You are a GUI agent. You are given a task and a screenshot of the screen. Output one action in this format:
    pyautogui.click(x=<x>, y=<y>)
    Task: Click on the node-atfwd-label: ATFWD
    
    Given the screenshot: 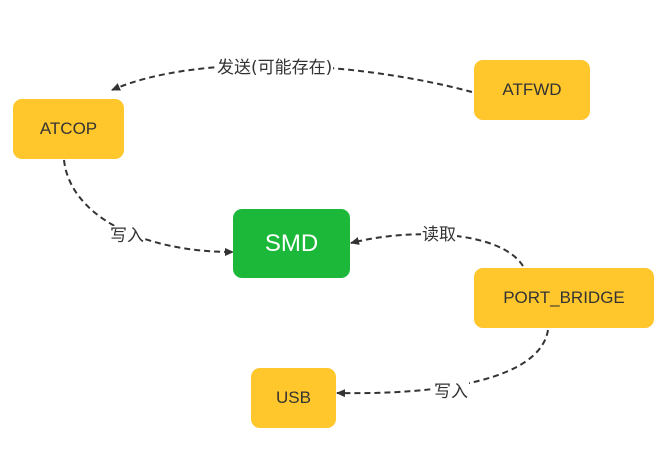 What is the action you would take?
    pyautogui.click(x=532, y=89)
    